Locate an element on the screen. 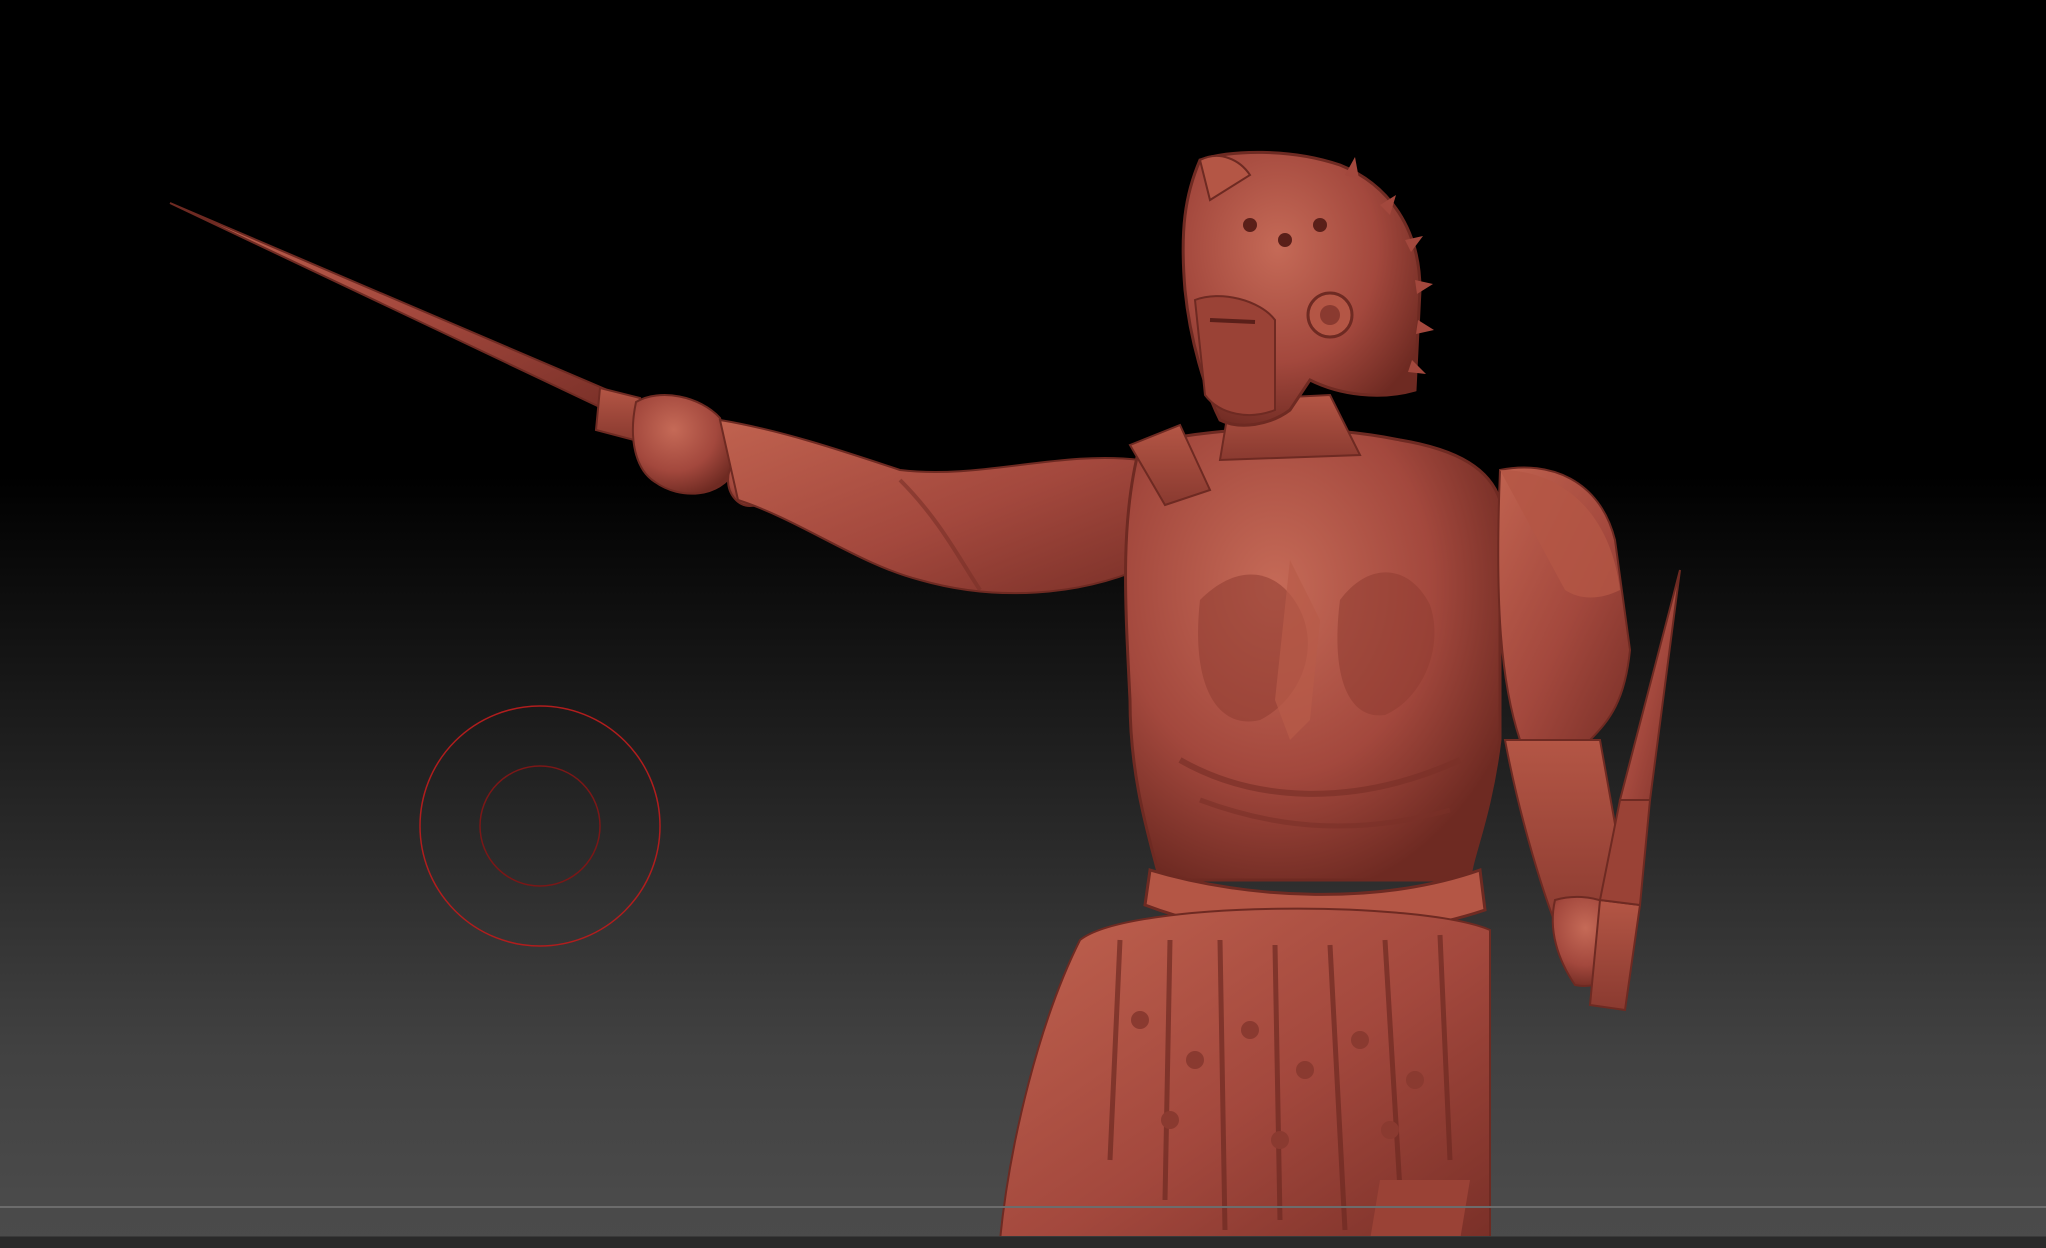 The image size is (2046, 1248). extended-arm is located at coordinates (940, 506).